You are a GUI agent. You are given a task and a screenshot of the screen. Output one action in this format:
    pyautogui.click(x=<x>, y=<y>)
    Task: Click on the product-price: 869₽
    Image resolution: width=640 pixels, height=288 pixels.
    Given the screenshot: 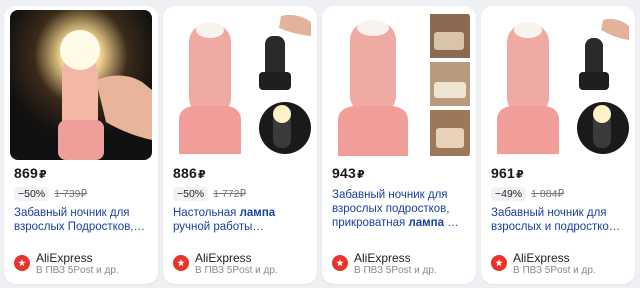 What is the action you would take?
    pyautogui.click(x=30, y=173)
    